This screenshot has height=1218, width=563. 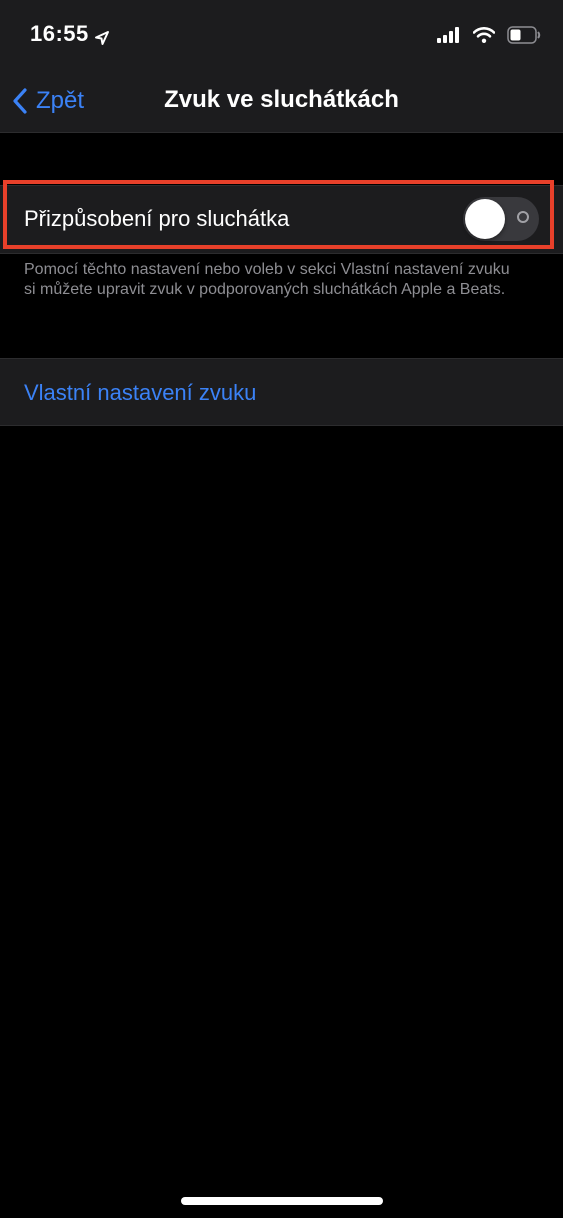 I want to click on navigation-bar: Zpět Zvuk ve sluchátkách, so click(x=281, y=101).